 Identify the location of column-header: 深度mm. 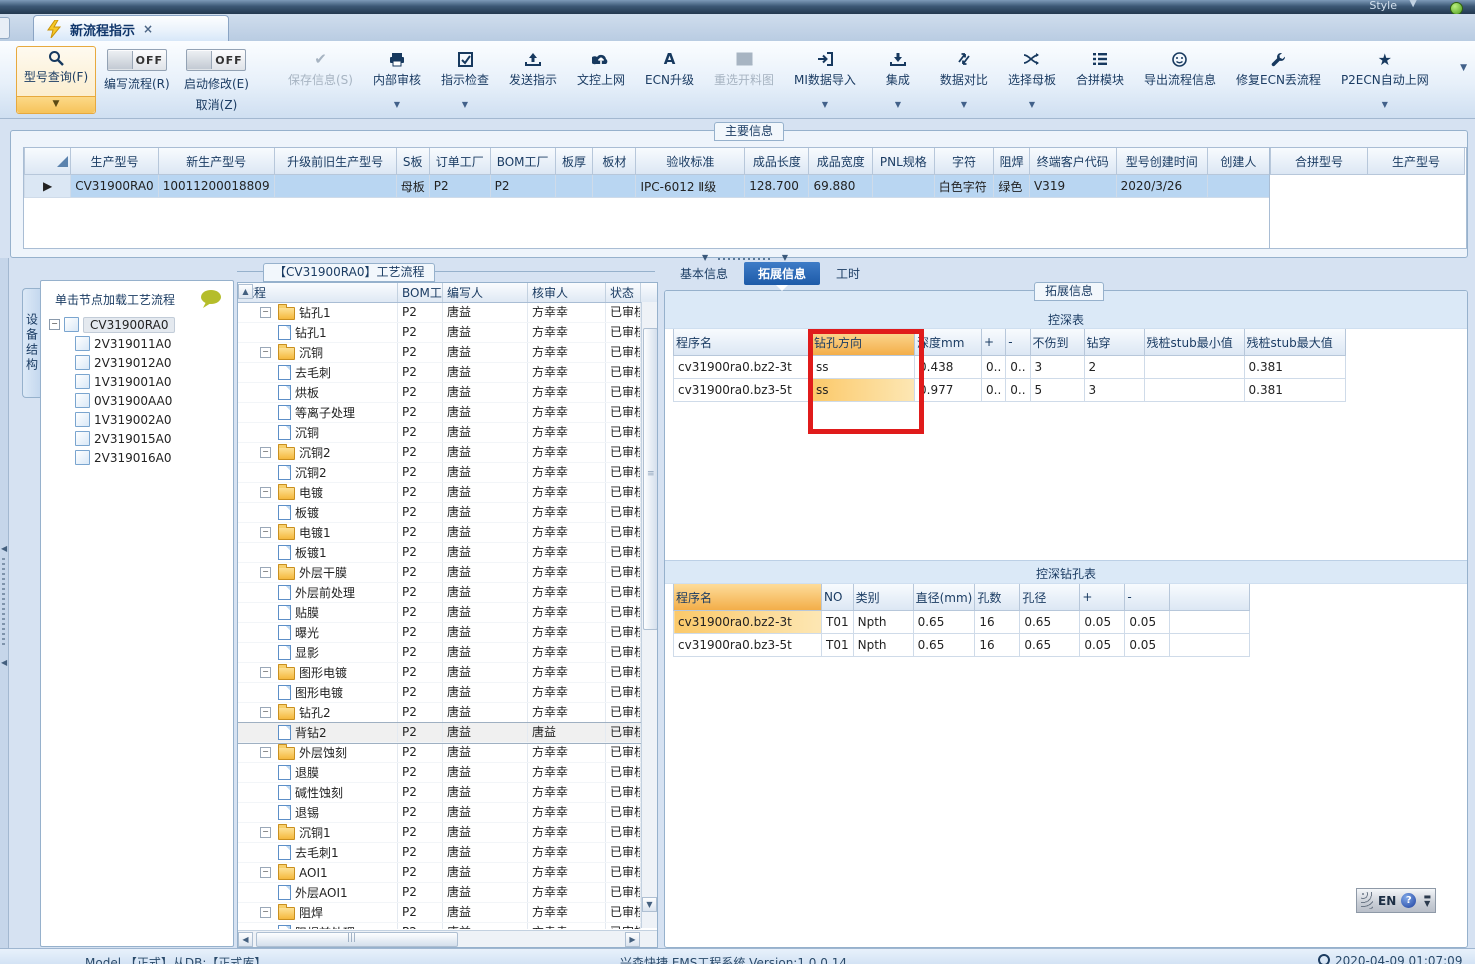
(948, 342).